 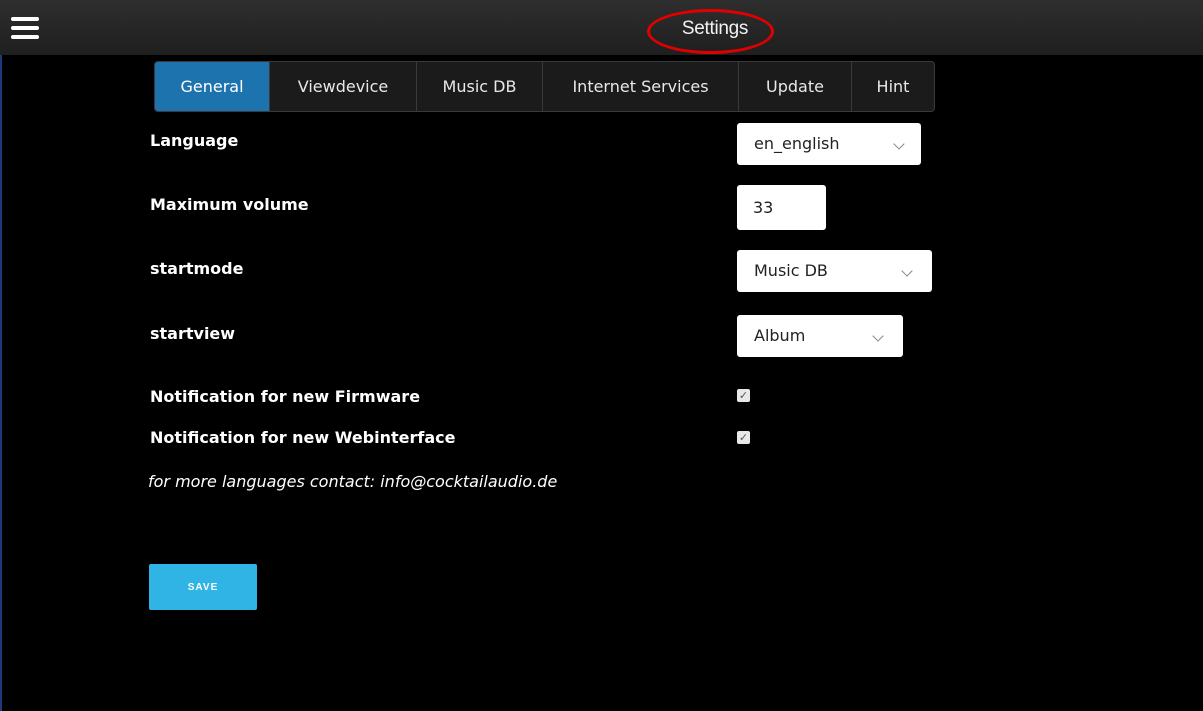 I want to click on annotation-highlight-circle, so click(x=710, y=31).